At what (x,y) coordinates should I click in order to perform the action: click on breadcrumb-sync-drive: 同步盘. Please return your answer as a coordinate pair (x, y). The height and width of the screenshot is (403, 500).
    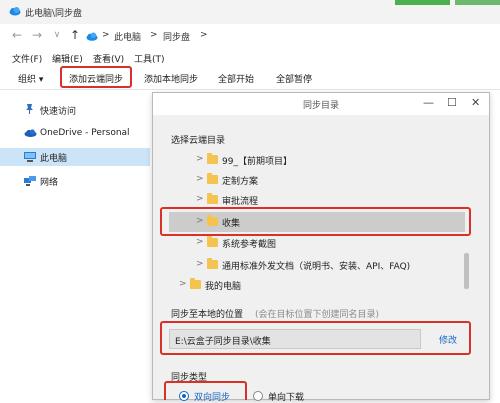
    Looking at the image, I should click on (176, 36).